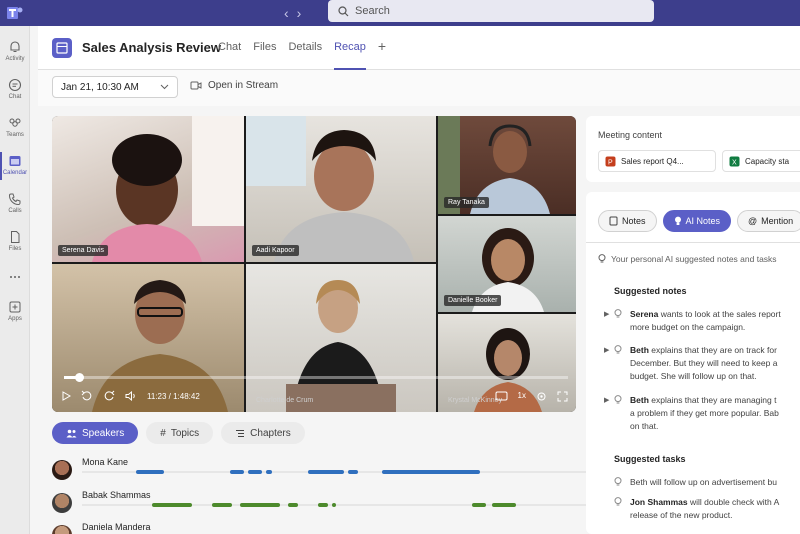 This screenshot has width=800, height=534. I want to click on suggested-tasks-heading: Suggested tasks, so click(650, 459).